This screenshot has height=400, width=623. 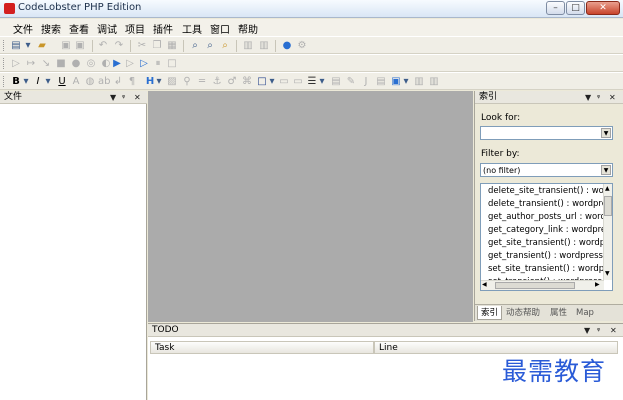 What do you see at coordinates (76, 63) in the screenshot?
I see `stop-icon: ●` at bounding box center [76, 63].